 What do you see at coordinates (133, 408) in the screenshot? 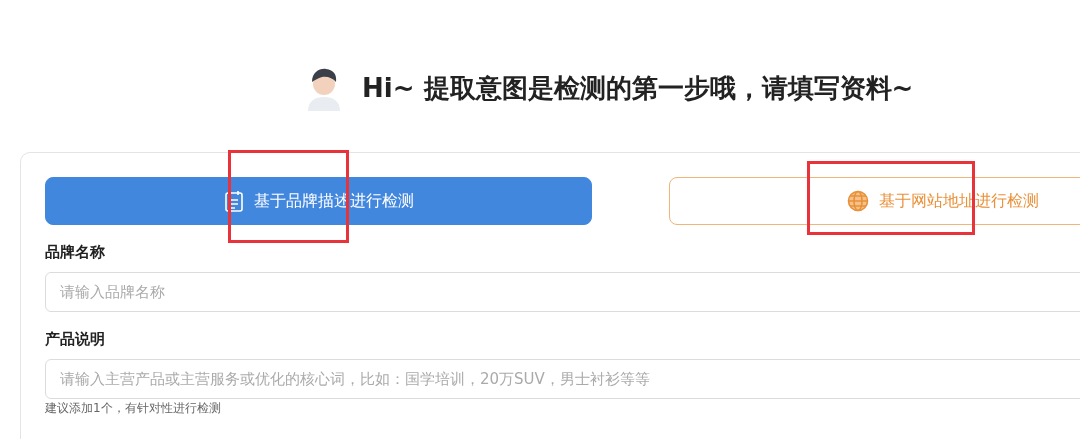
I see `hint-text: 建议添加1个，有针对性进行检测` at bounding box center [133, 408].